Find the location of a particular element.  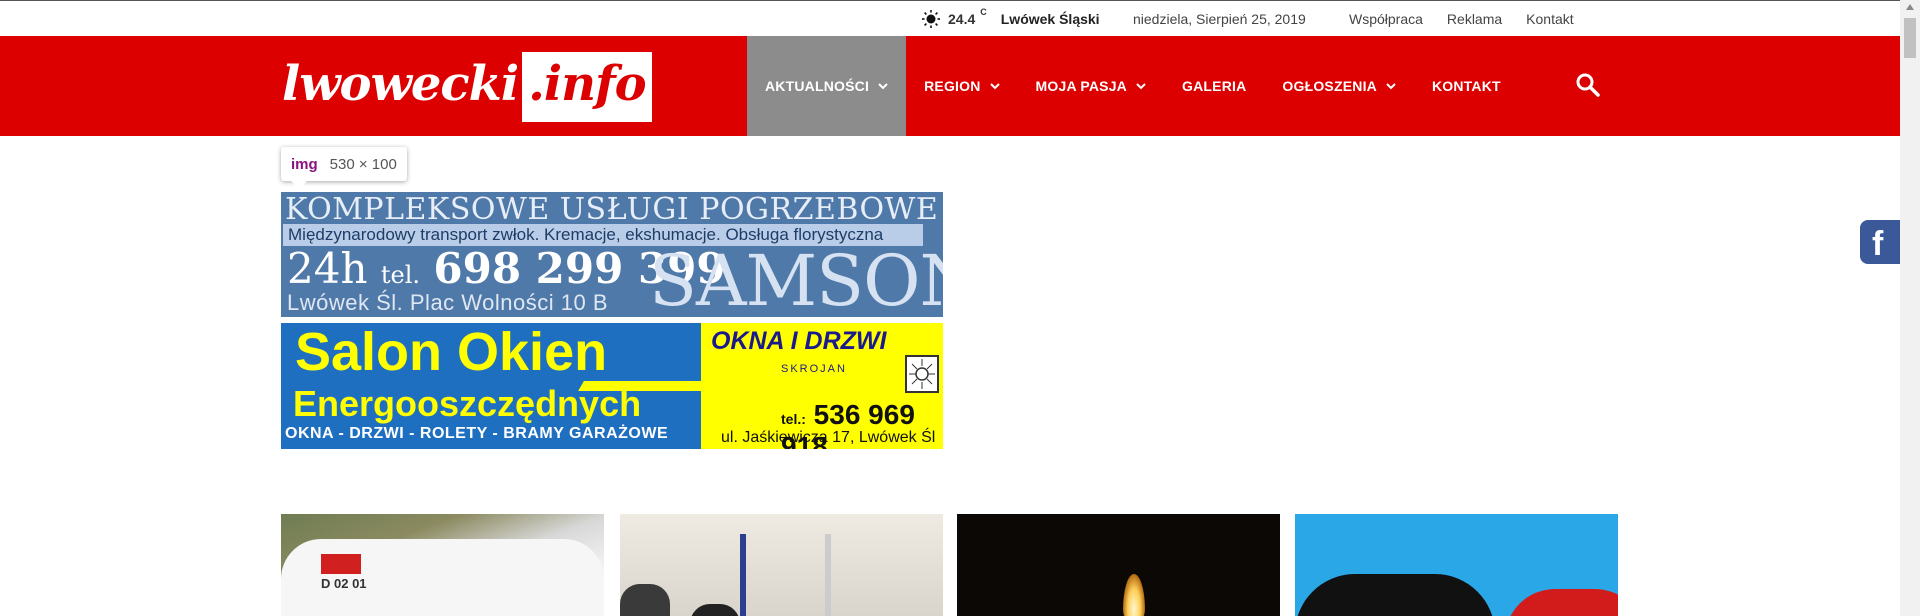

temperature-unit: C is located at coordinates (983, 12).